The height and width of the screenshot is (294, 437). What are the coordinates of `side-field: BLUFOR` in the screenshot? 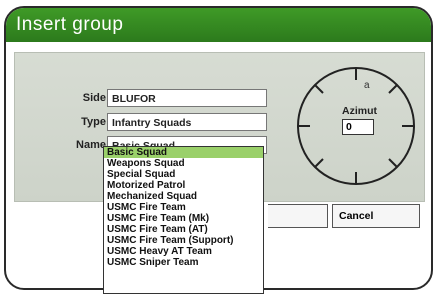 It's located at (187, 98).